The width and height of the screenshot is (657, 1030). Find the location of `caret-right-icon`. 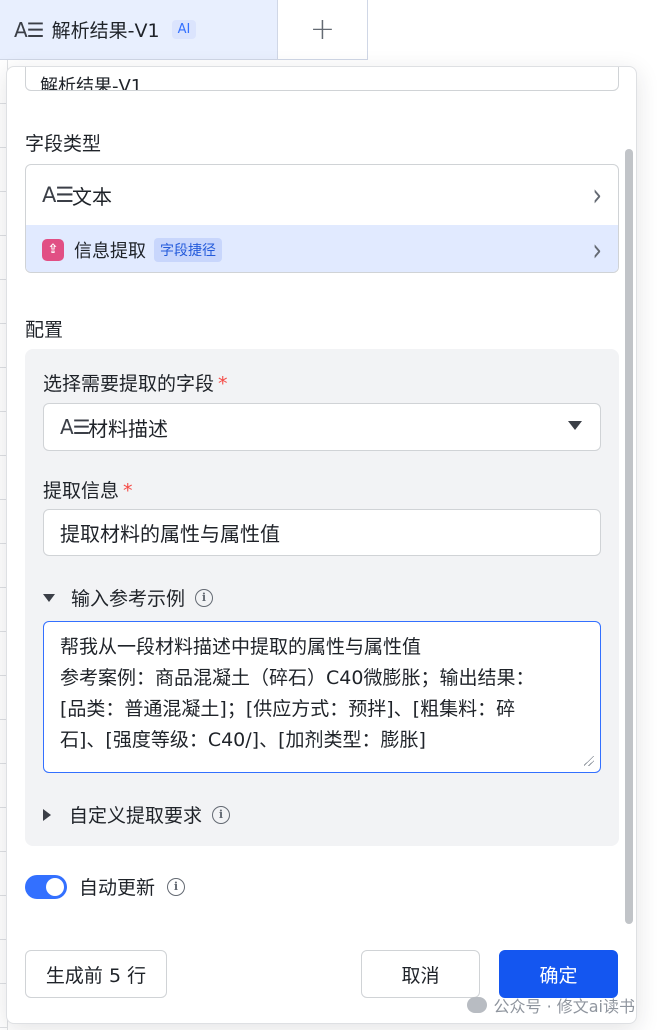

caret-right-icon is located at coordinates (47, 814).